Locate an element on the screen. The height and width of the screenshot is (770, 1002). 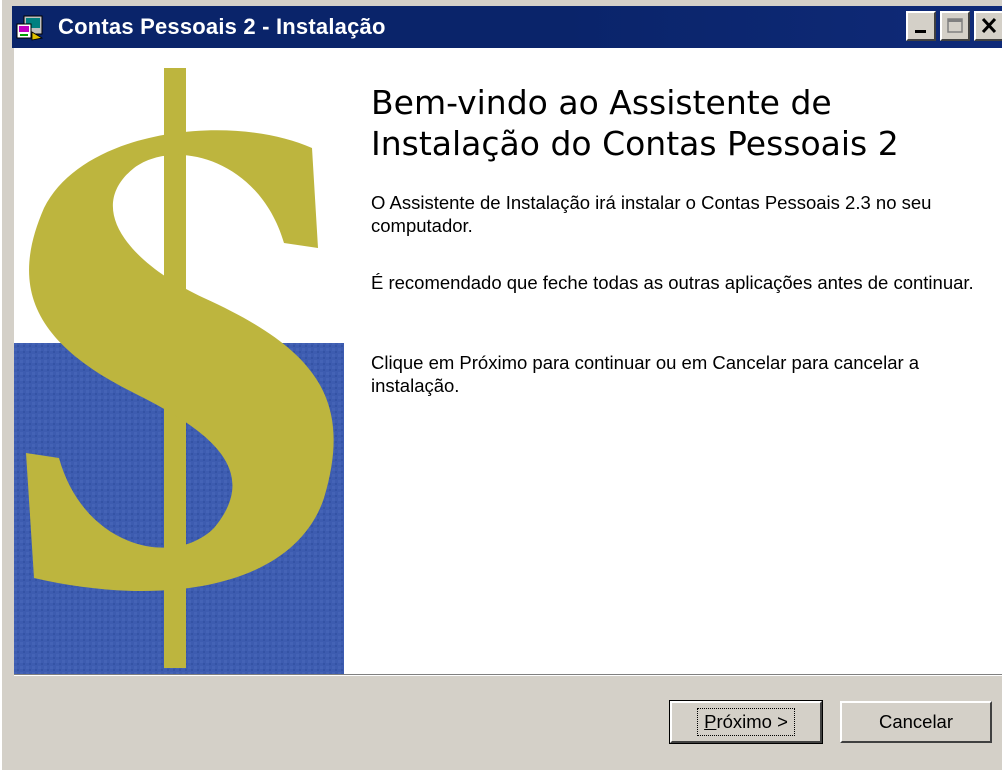
button-separator is located at coordinates (508, 675).